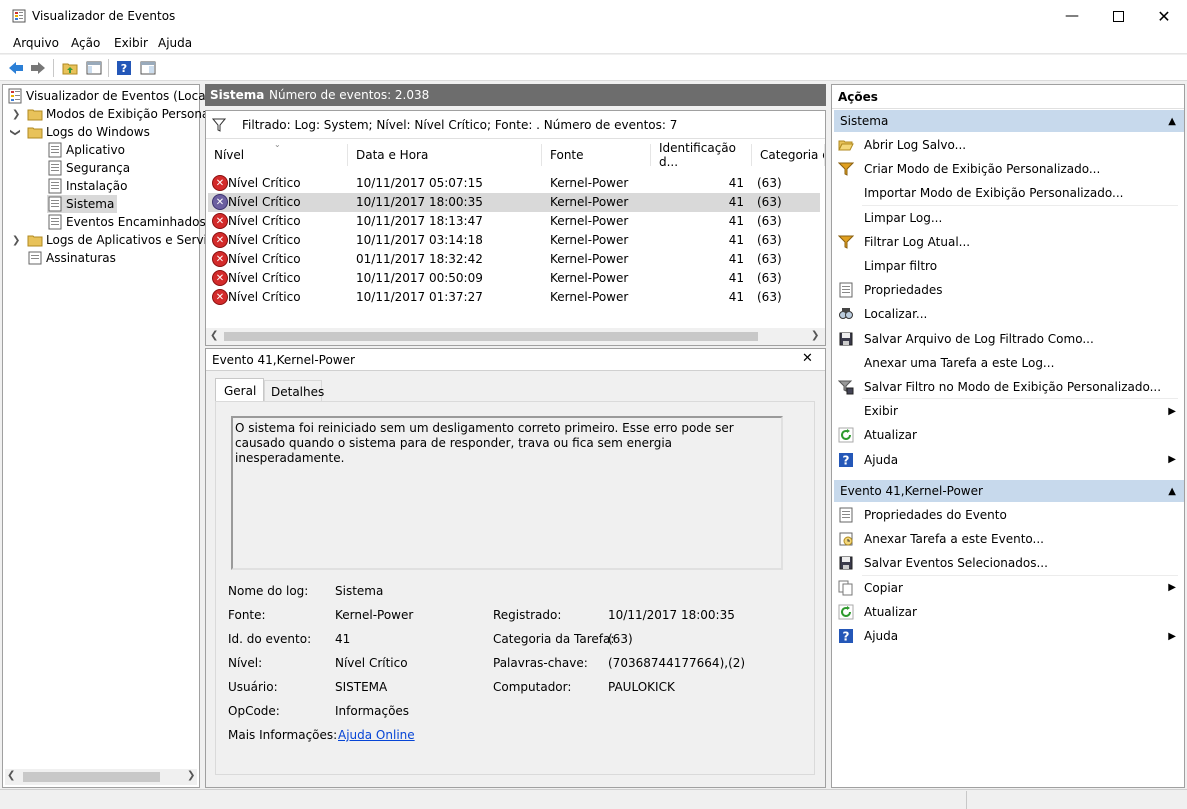 This screenshot has height=809, width=1187. What do you see at coordinates (1008, 588) in the screenshot?
I see `action-item: Copiar ▶` at bounding box center [1008, 588].